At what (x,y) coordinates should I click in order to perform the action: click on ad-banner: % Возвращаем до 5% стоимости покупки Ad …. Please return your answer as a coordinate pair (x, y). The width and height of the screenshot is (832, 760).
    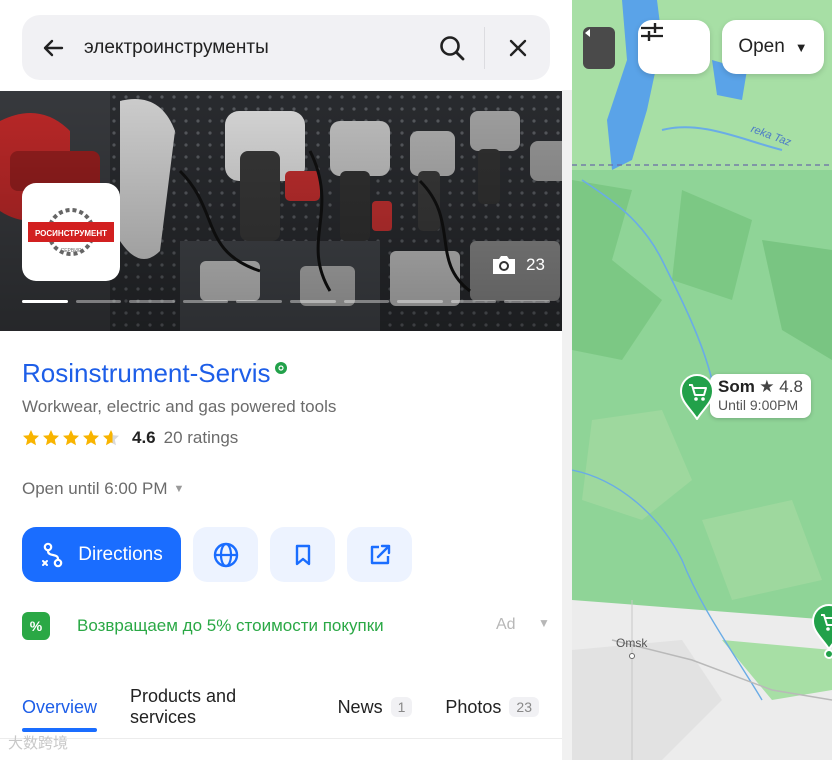
    Looking at the image, I should click on (287, 626).